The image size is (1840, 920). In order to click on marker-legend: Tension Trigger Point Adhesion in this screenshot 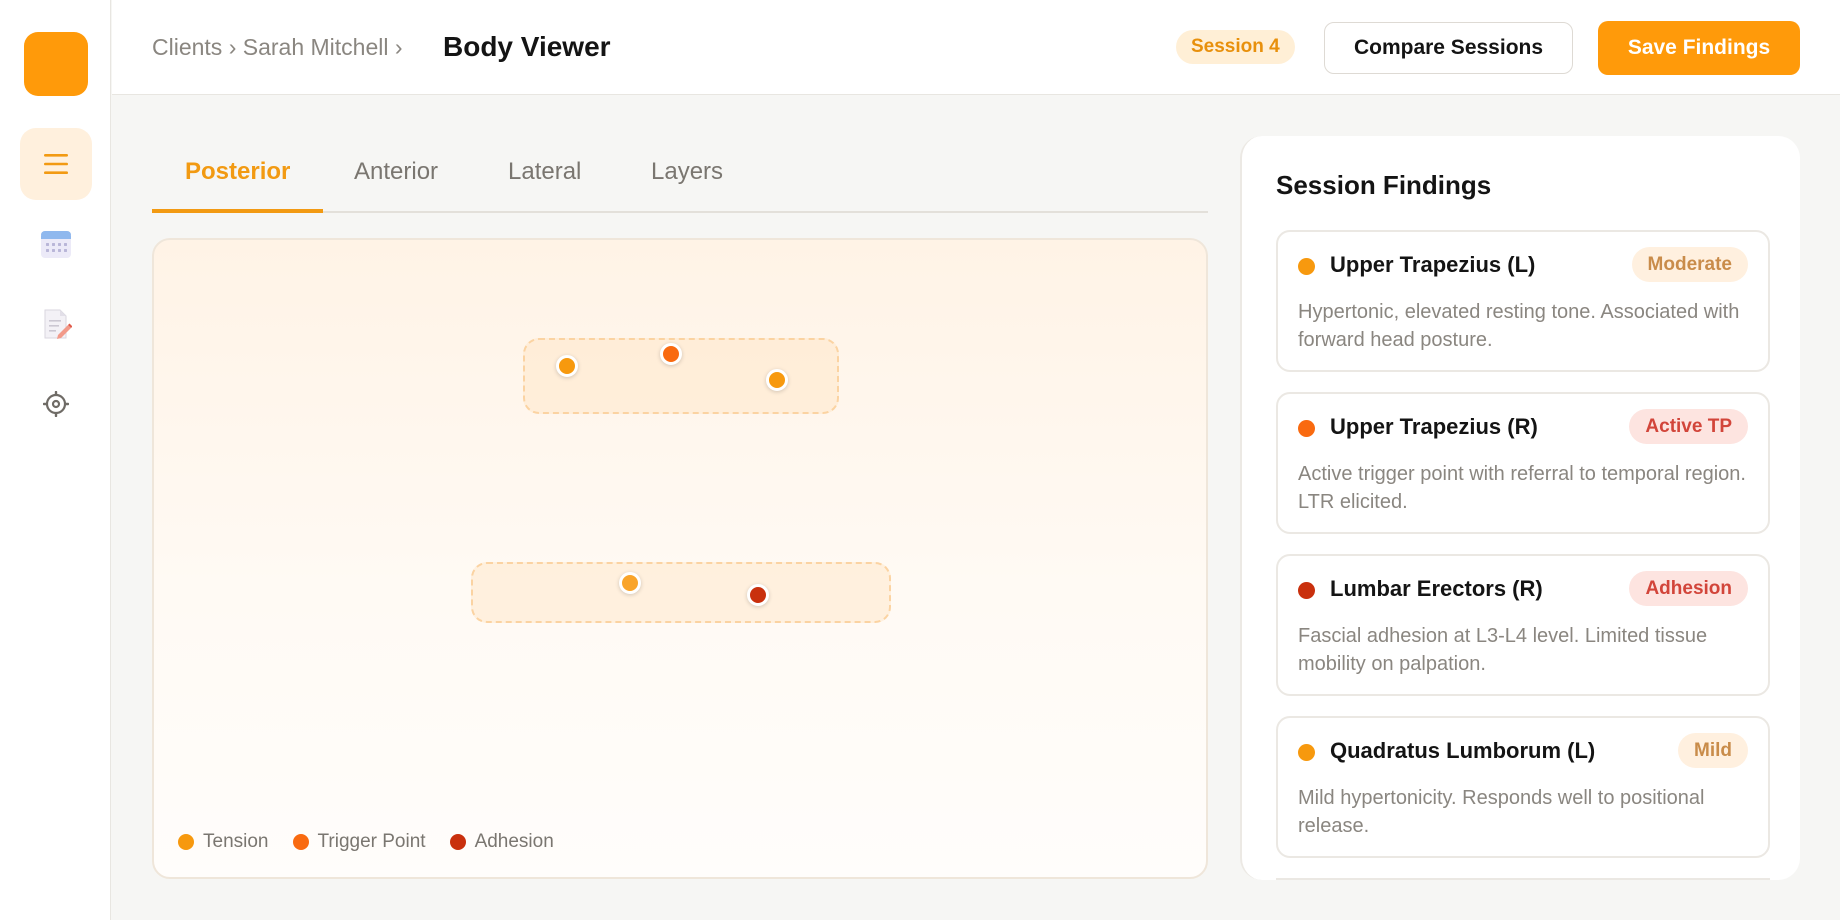, I will do `click(378, 842)`.